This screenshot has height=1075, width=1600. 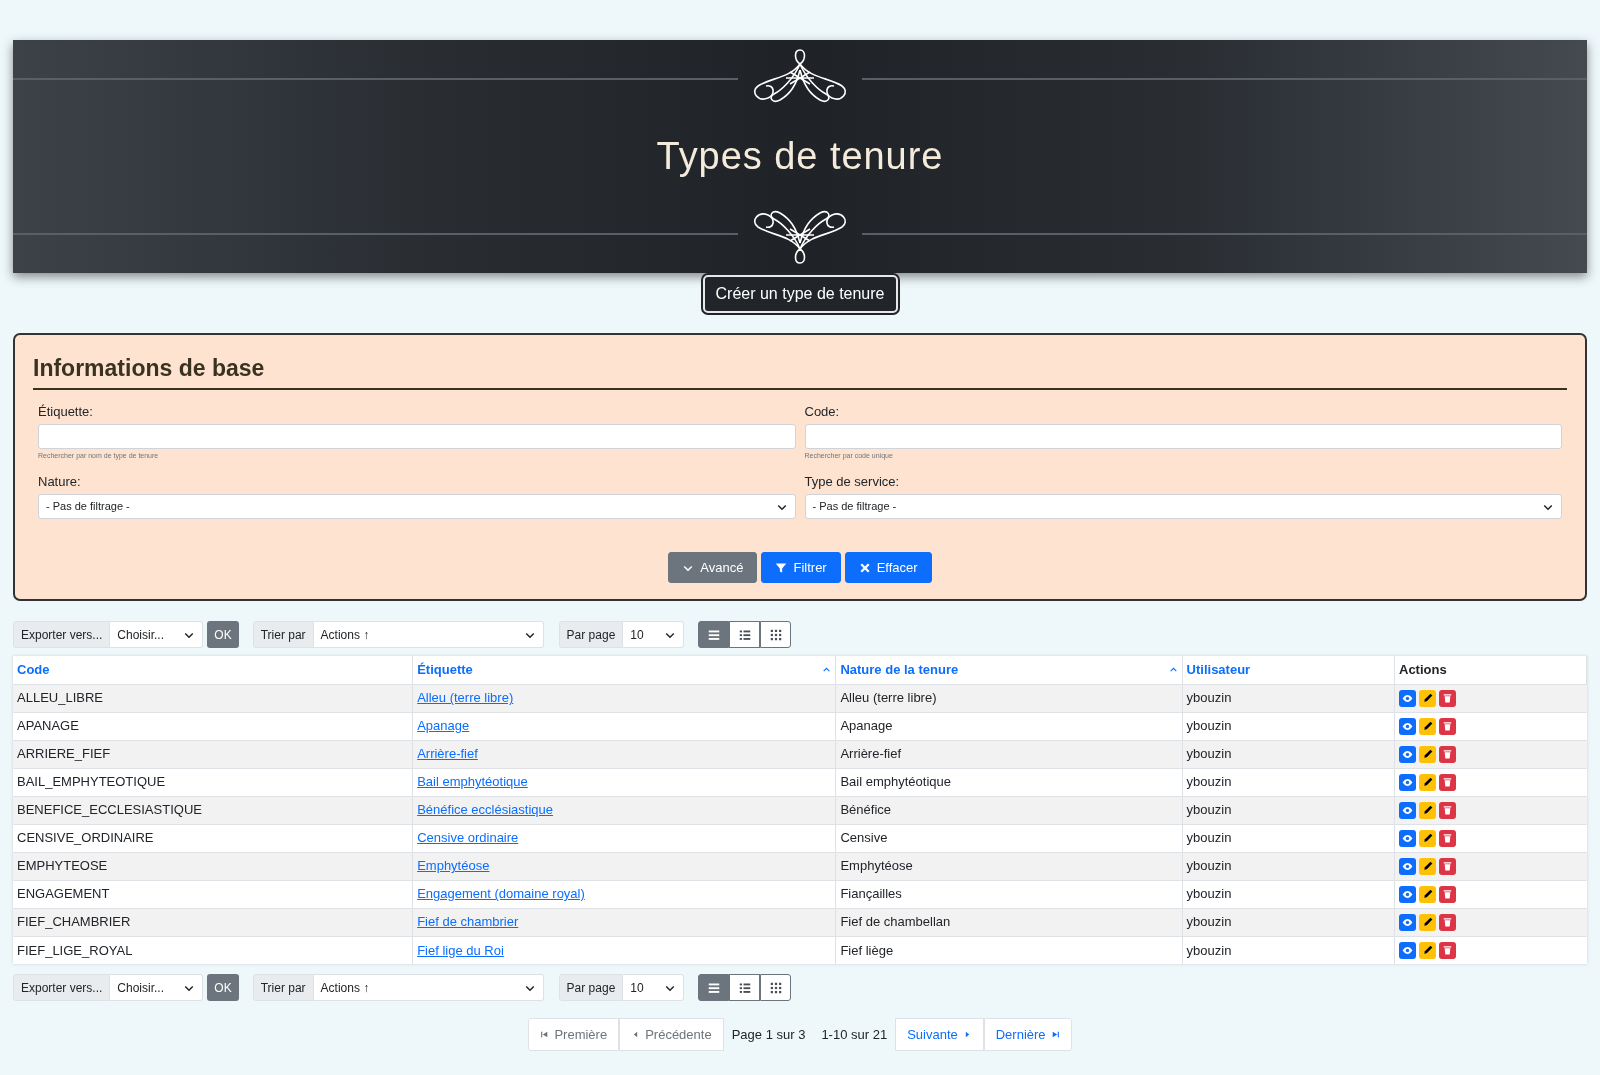 What do you see at coordinates (468, 922) in the screenshot?
I see `label-link: Fief de chambrier` at bounding box center [468, 922].